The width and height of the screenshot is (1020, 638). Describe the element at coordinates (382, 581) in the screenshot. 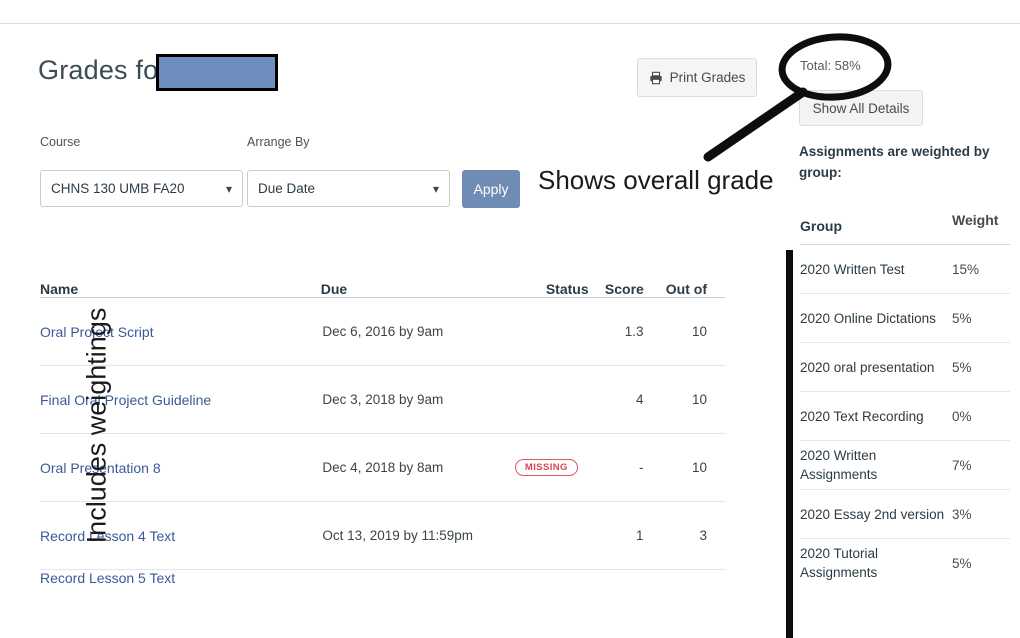

I see `table-row: Record Lesson 5 Text` at that location.